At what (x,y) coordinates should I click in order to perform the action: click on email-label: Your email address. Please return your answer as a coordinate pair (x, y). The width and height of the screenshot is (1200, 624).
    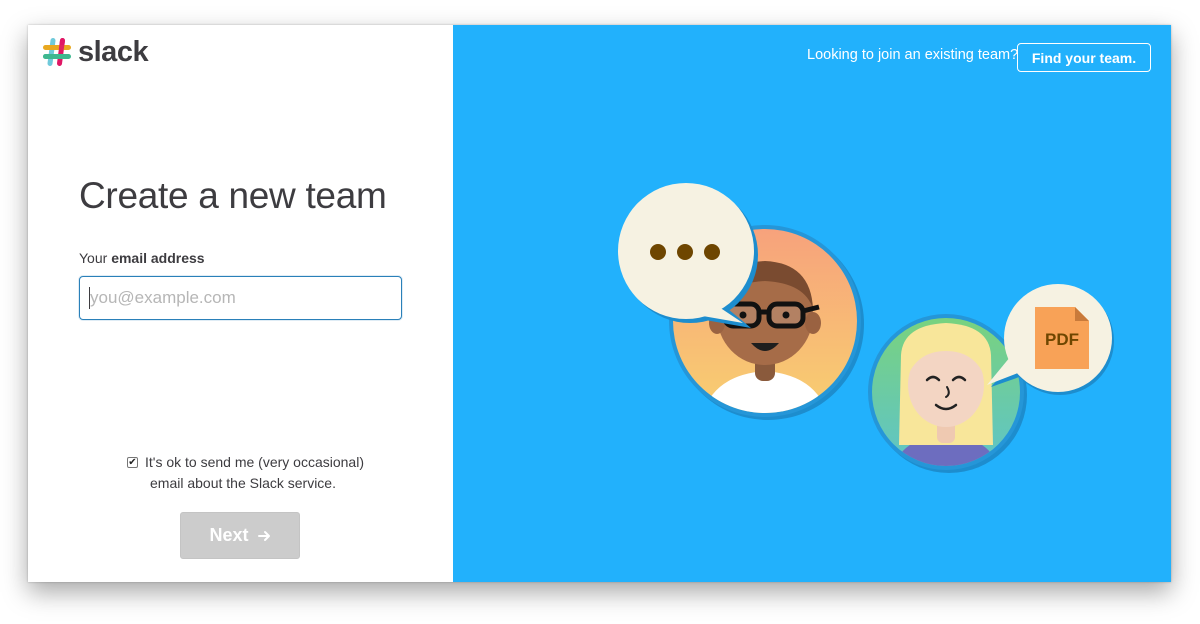
    Looking at the image, I should click on (142, 258).